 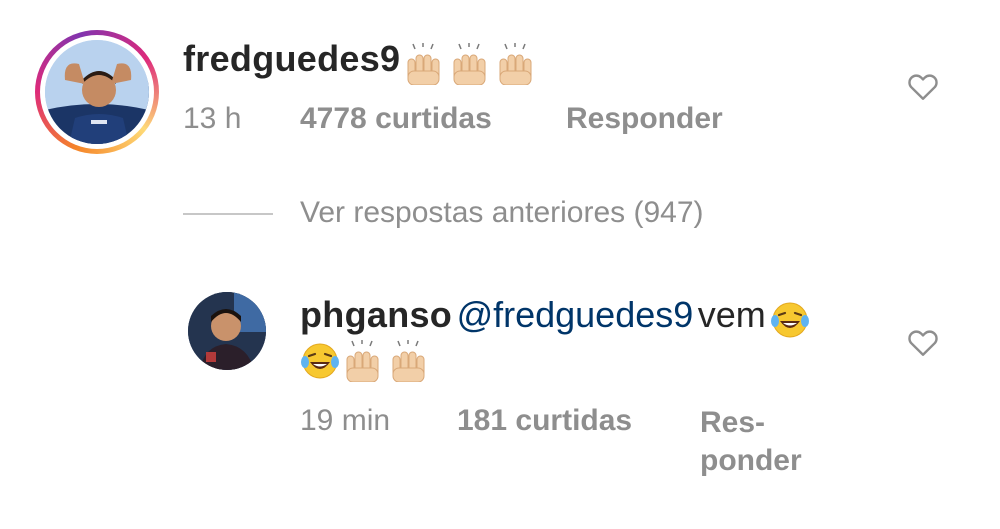 What do you see at coordinates (396, 119) in the screenshot?
I see `comment-likes-count: 4778 curtidas` at bounding box center [396, 119].